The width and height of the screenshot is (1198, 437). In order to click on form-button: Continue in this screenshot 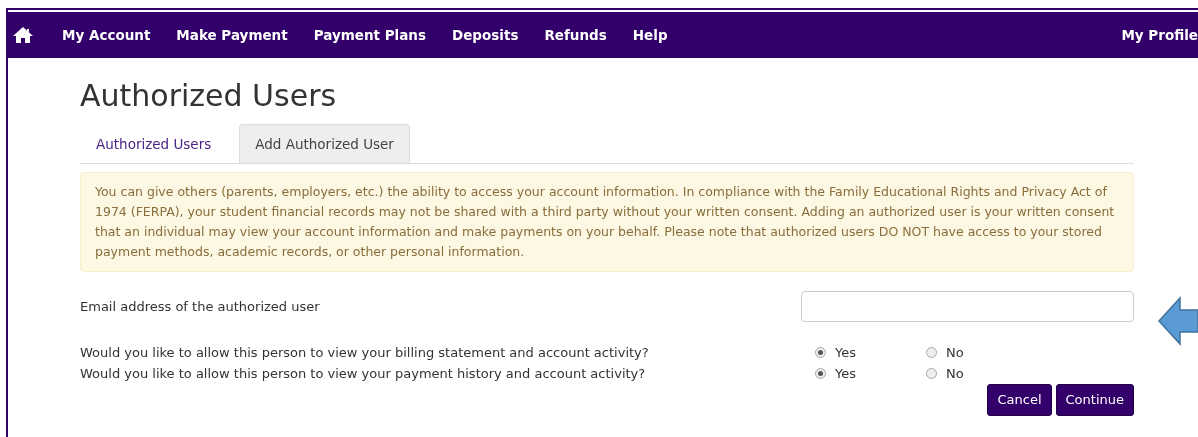, I will do `click(1094, 400)`.